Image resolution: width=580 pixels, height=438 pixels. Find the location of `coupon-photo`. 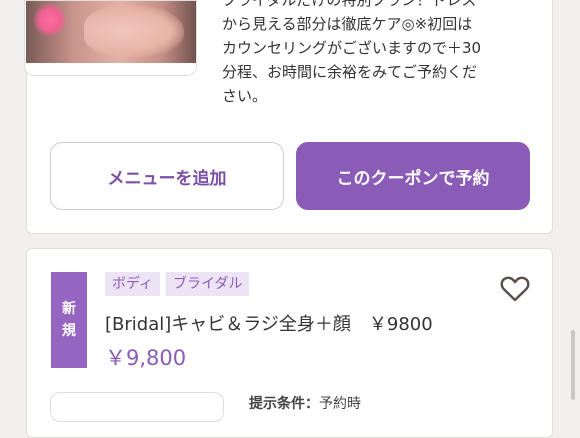

coupon-photo is located at coordinates (111, 32).